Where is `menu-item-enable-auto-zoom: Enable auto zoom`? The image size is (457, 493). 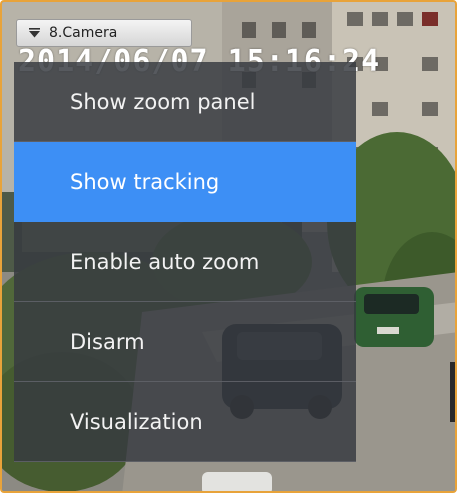 menu-item-enable-auto-zoom: Enable auto zoom is located at coordinates (185, 262).